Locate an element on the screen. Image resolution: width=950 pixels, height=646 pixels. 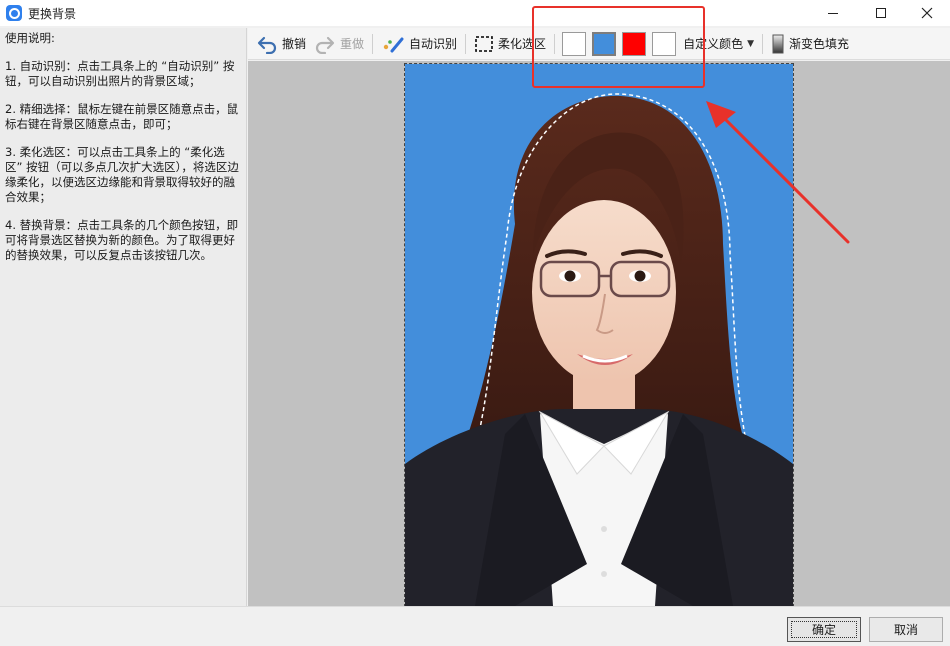
undo-button: 撤销 is located at coordinates (281, 44).